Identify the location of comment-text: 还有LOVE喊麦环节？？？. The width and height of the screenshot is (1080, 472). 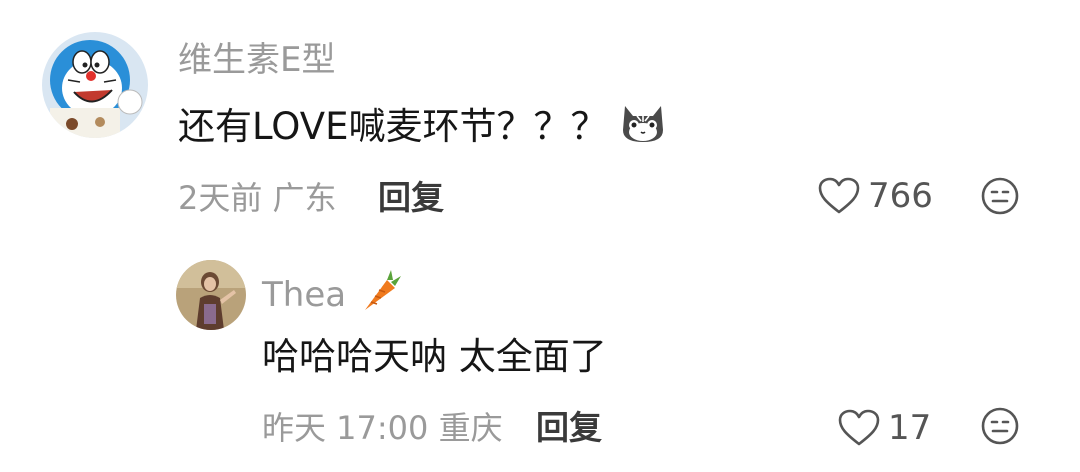
(393, 126).